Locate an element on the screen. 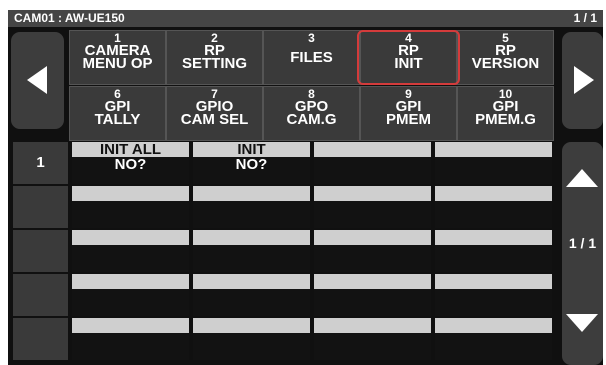 The width and height of the screenshot is (606, 365). scroll-up-button is located at coordinates (582, 178).